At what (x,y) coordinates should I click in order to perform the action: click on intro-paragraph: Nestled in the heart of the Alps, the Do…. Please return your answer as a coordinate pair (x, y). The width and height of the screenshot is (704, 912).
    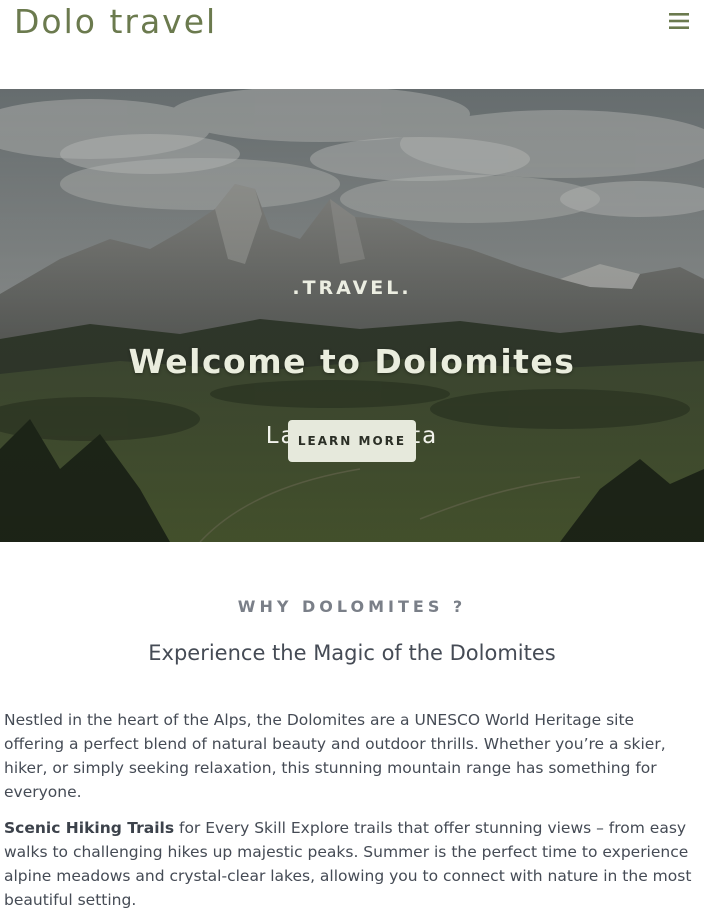
    Looking at the image, I should click on (335, 756).